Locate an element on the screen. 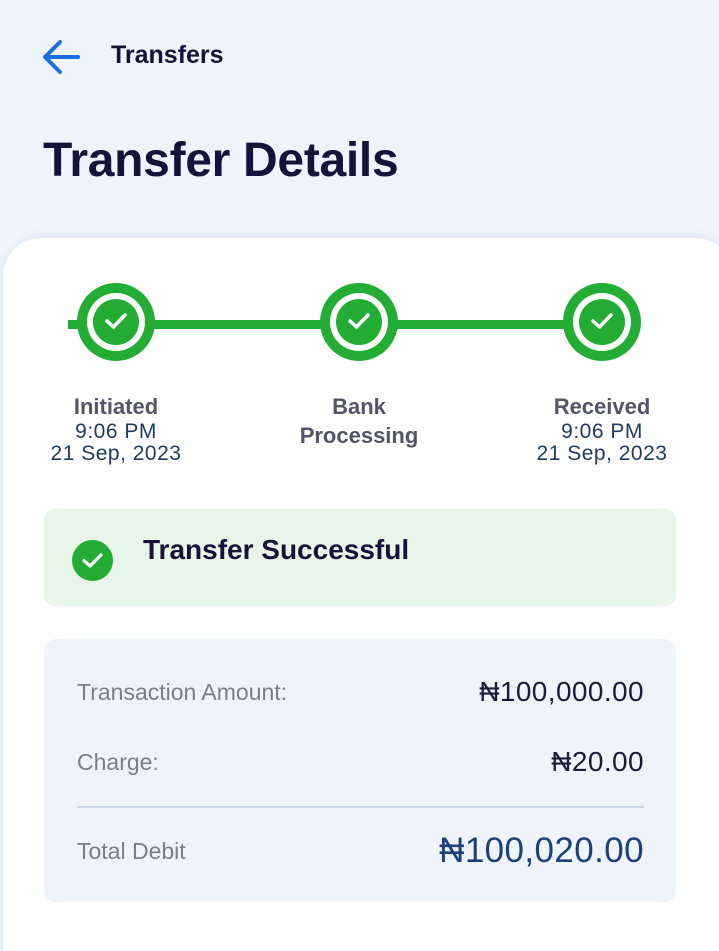  step-initiated-time: 9:06 PM is located at coordinates (116, 431).